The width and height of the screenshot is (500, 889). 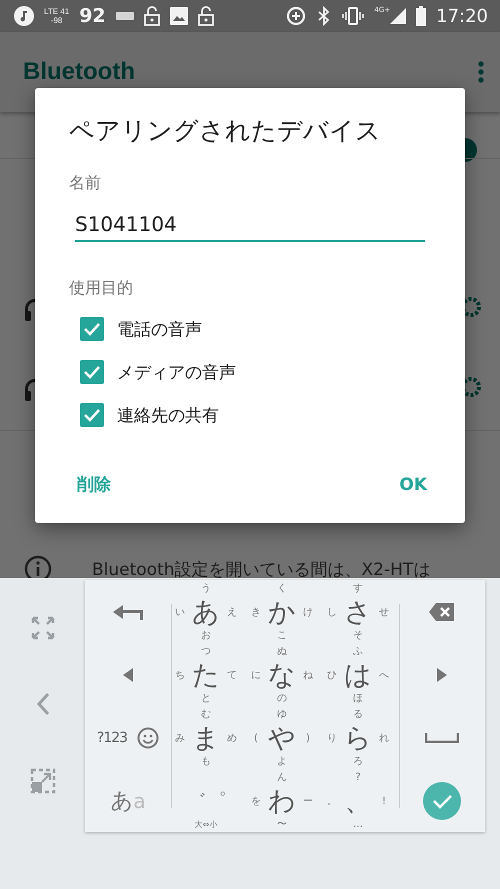 What do you see at coordinates (85, 183) in the screenshot?
I see `name-label: 名前` at bounding box center [85, 183].